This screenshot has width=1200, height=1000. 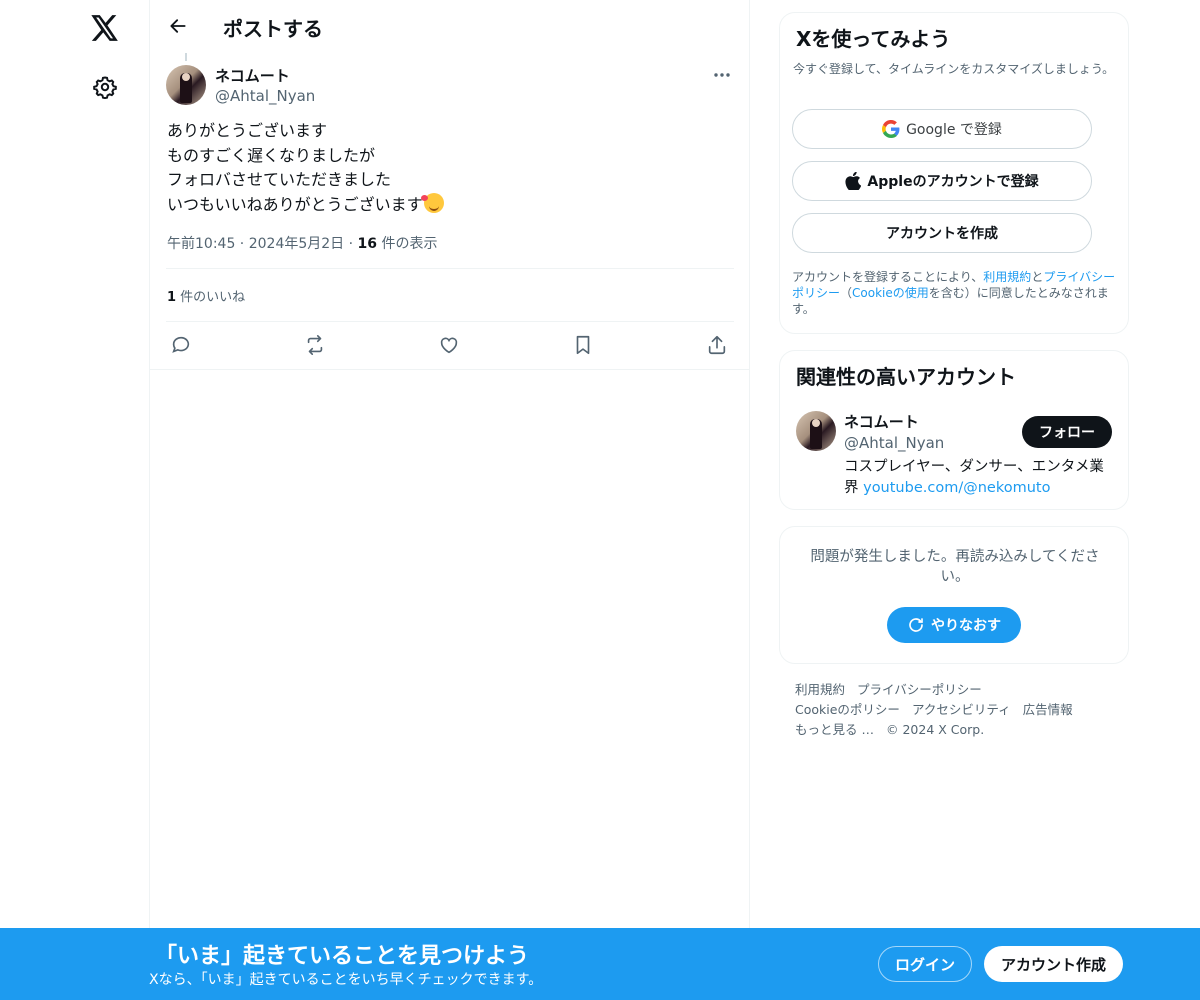 I want to click on likes-summary: 1 件のいいね, so click(x=206, y=295).